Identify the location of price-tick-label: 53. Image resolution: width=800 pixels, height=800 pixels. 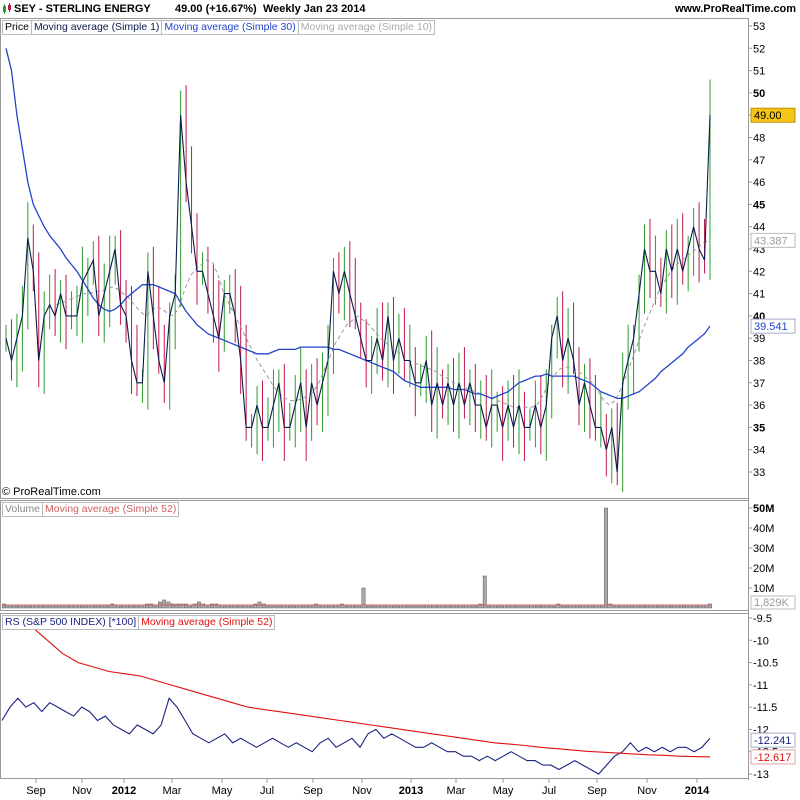
(759, 27).